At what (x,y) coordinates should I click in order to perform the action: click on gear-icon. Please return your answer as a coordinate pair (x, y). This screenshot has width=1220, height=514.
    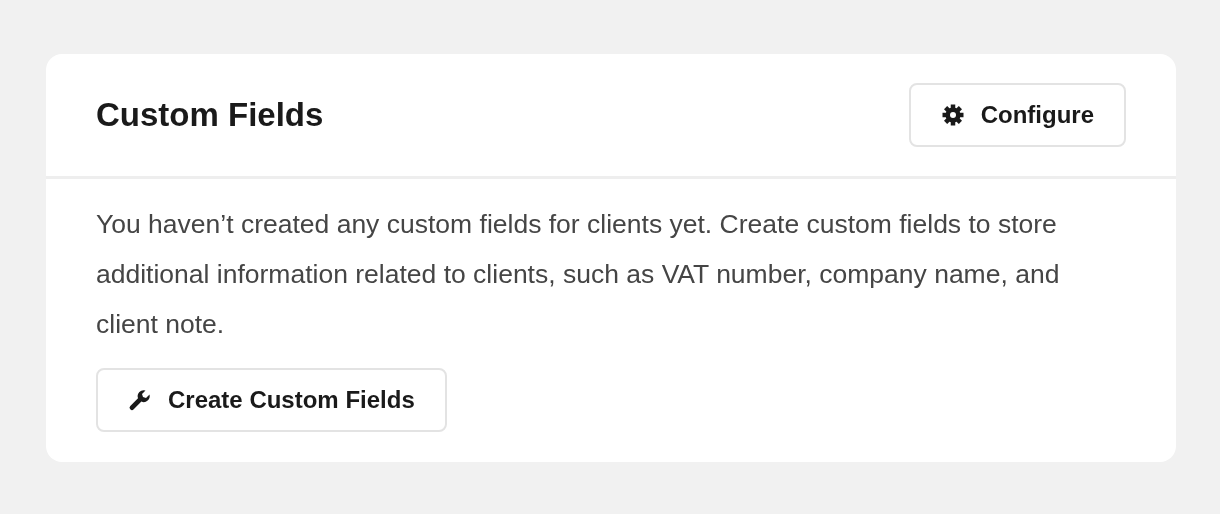
    Looking at the image, I should click on (952, 115).